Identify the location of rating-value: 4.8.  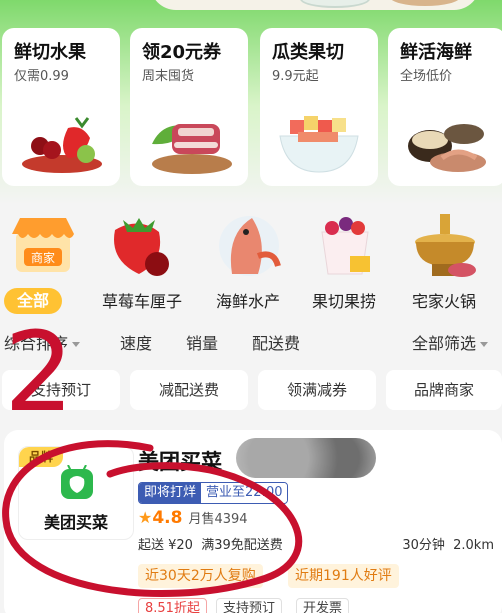
(167, 518).